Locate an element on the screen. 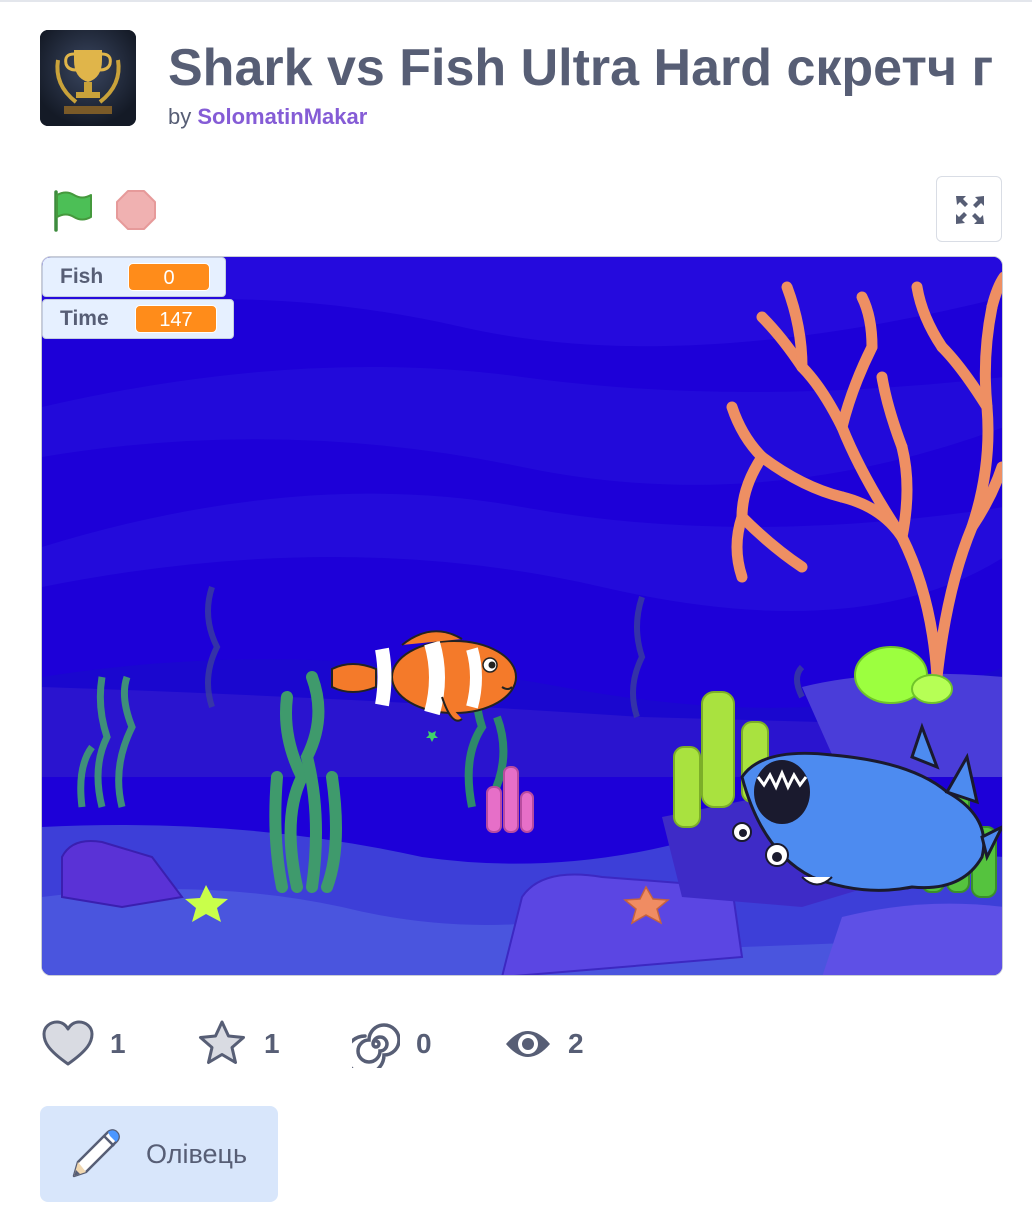  stop-button is located at coordinates (136, 210).